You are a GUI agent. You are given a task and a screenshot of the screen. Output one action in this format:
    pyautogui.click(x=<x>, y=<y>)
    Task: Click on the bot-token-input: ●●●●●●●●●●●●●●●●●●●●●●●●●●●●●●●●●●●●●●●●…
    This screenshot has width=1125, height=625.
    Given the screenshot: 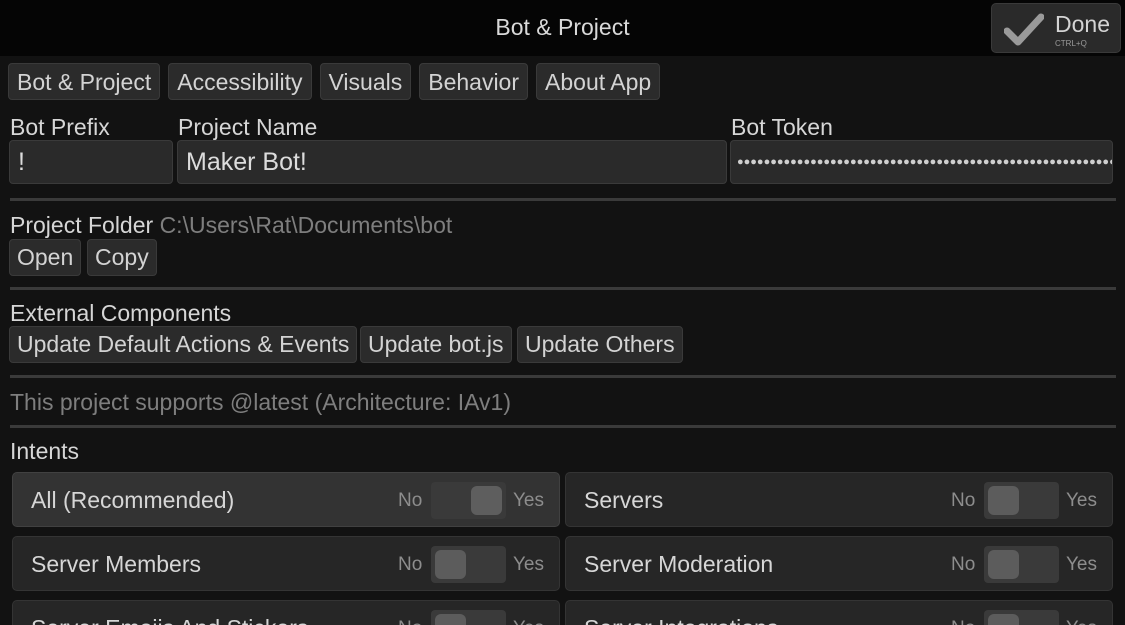 What is the action you would take?
    pyautogui.click(x=921, y=162)
    